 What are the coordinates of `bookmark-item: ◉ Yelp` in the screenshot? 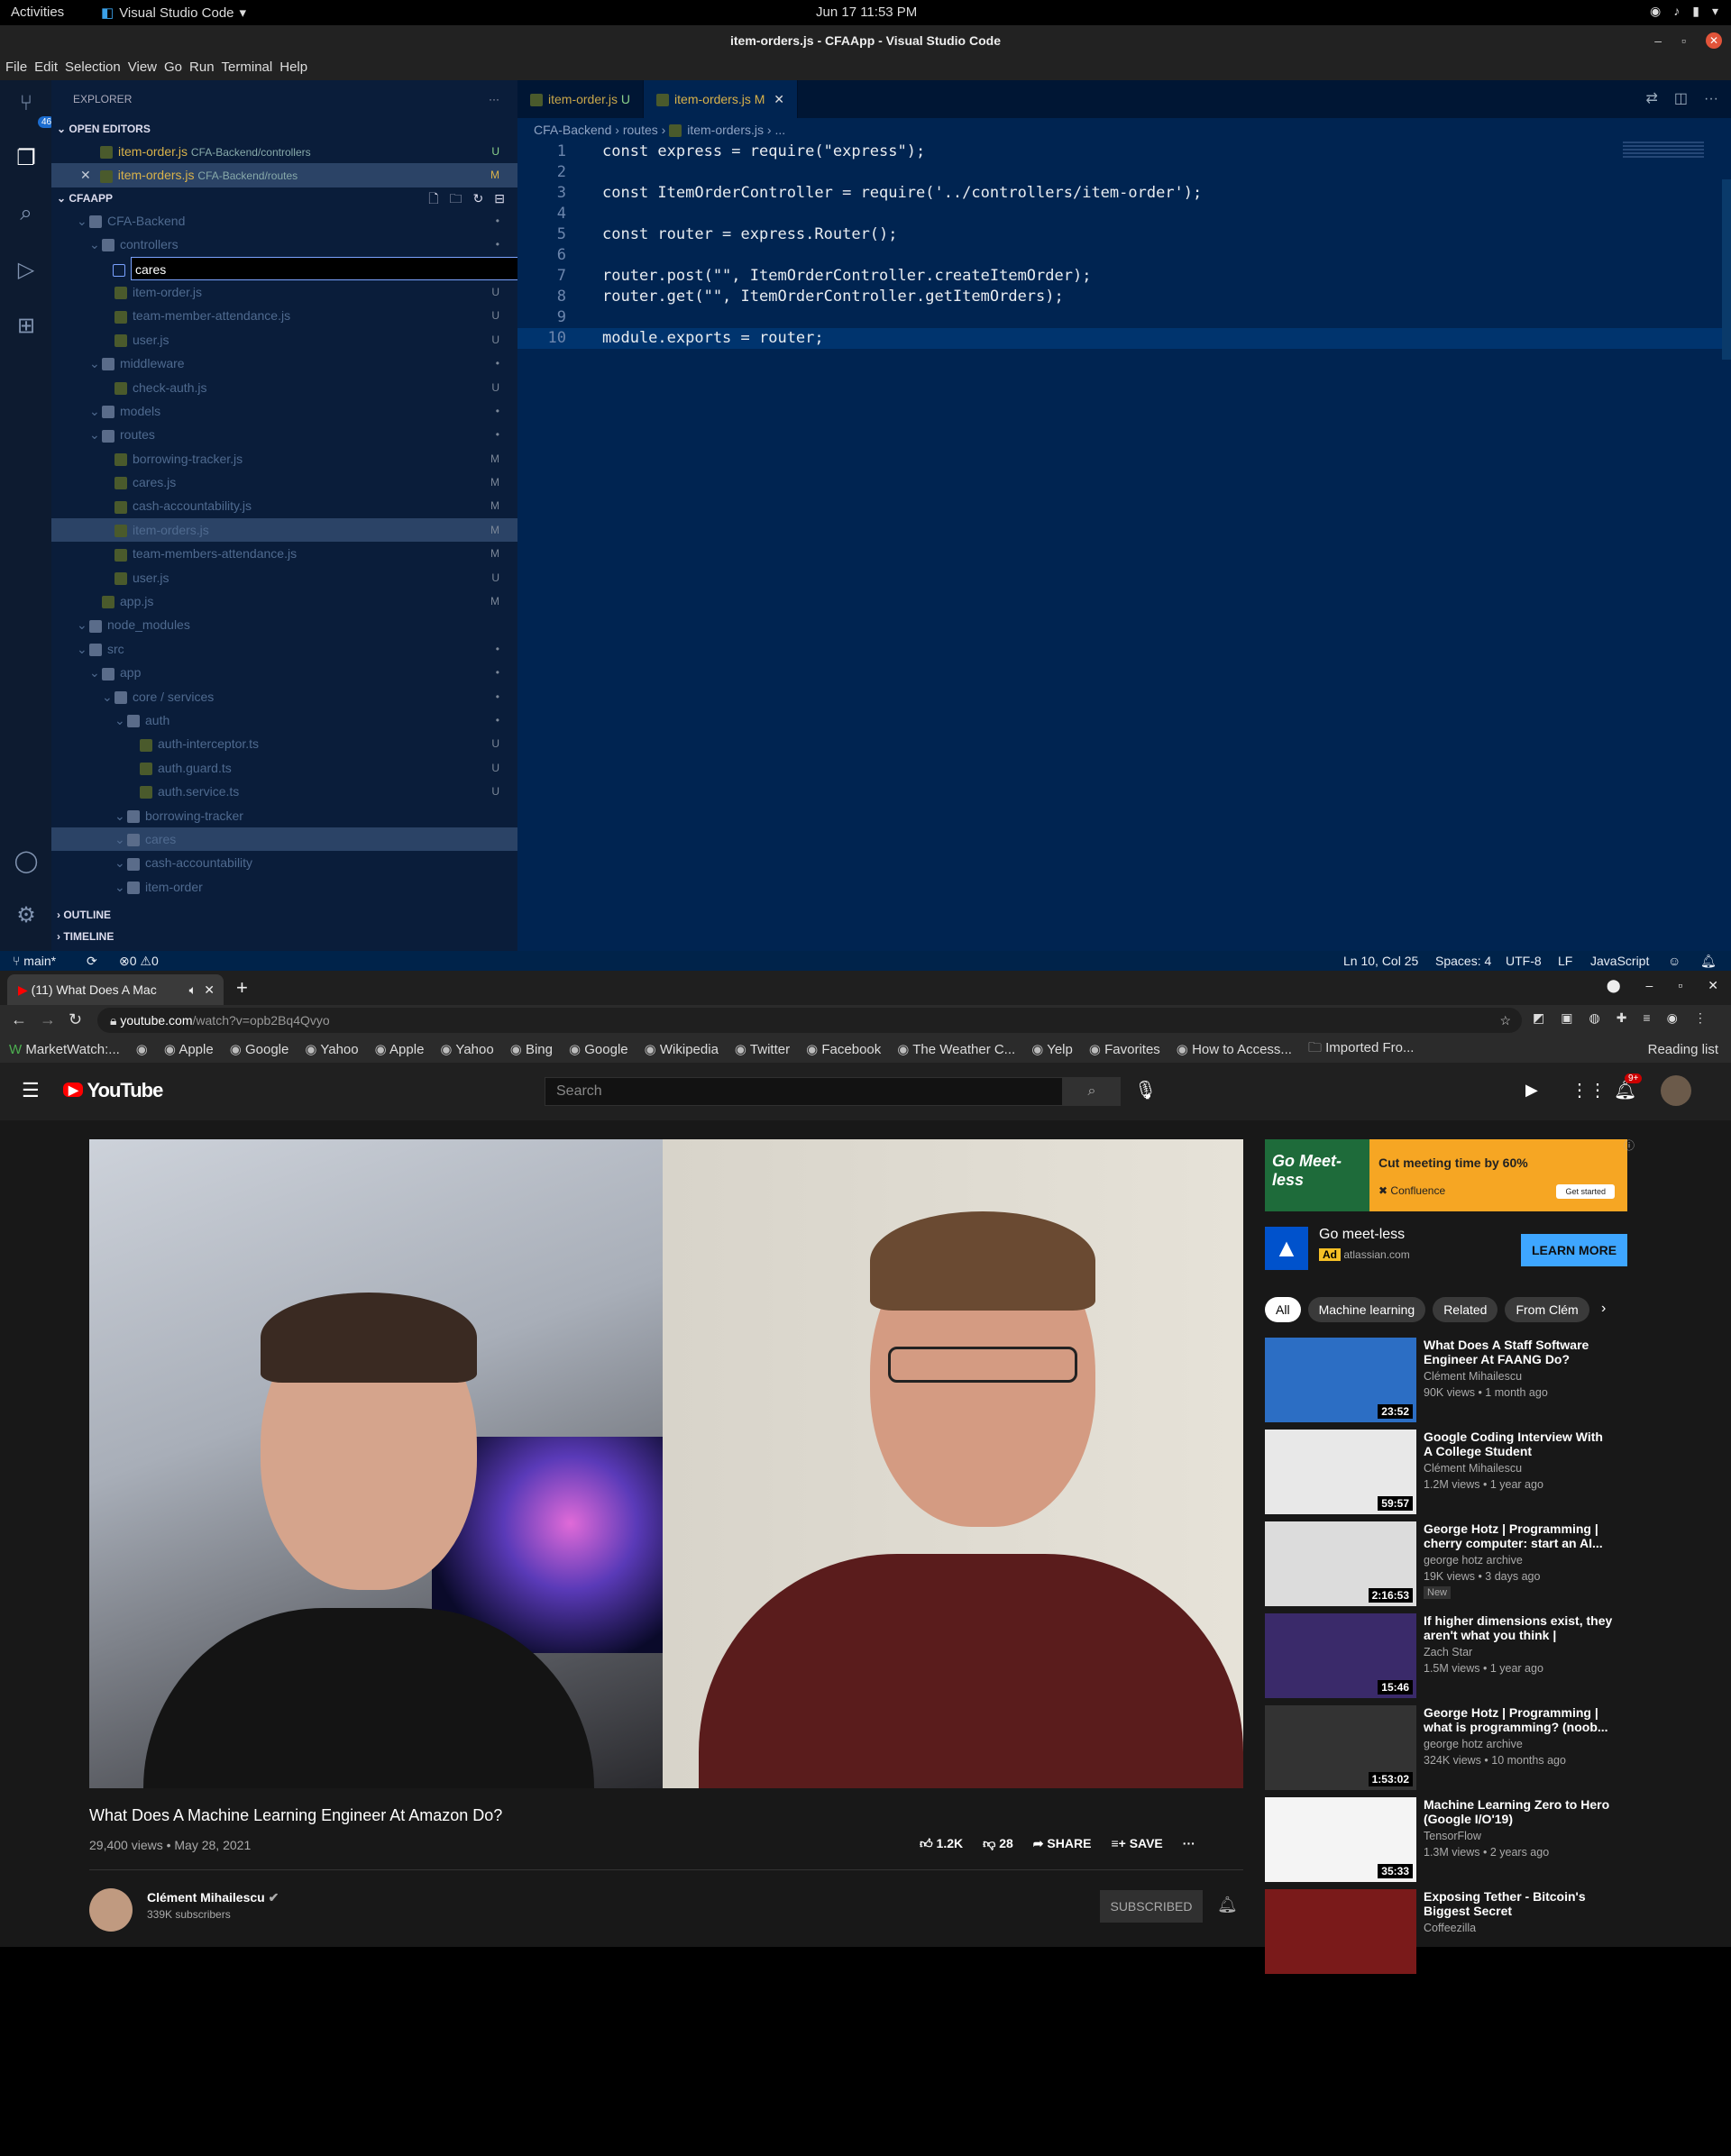 It's located at (1052, 1049).